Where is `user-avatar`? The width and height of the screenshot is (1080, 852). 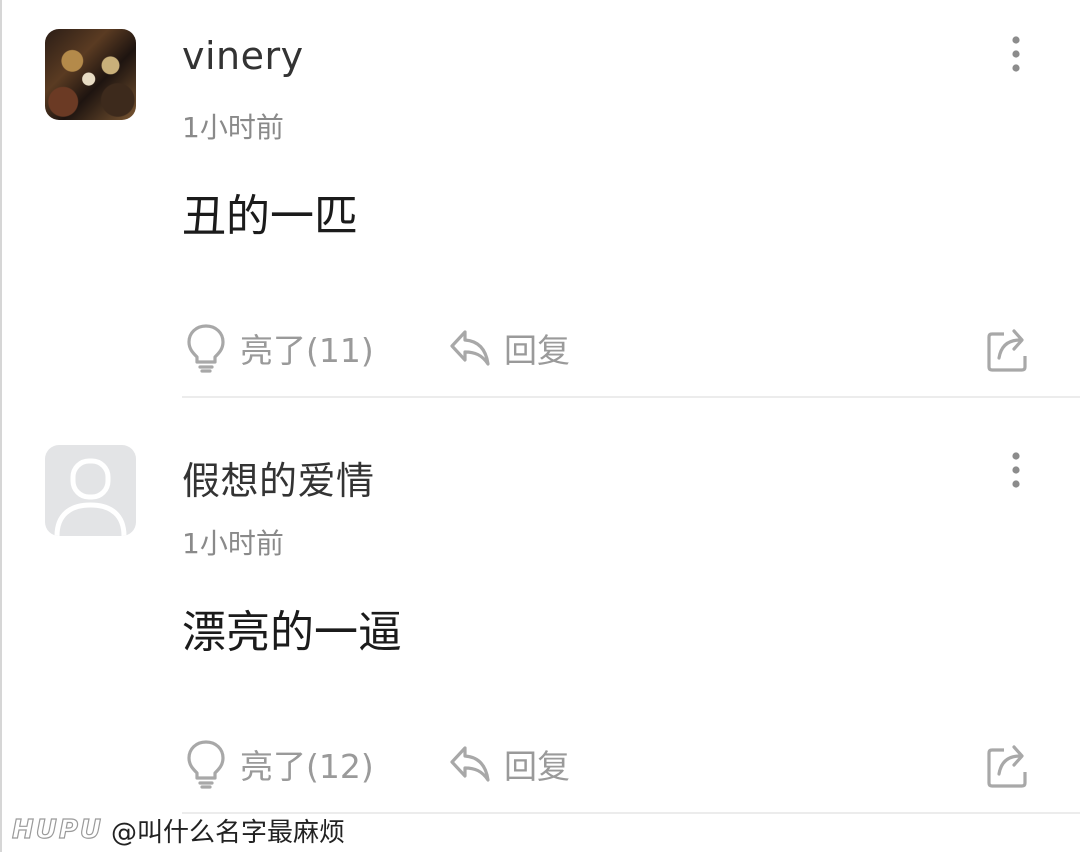 user-avatar is located at coordinates (90, 74).